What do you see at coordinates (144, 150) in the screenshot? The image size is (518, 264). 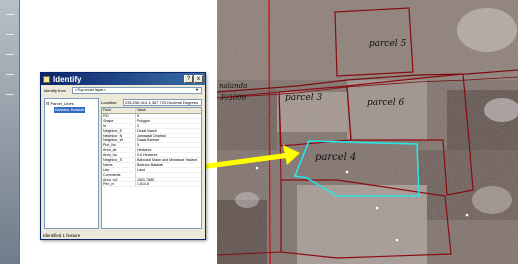 I see `field-value-cell: Hectares` at bounding box center [144, 150].